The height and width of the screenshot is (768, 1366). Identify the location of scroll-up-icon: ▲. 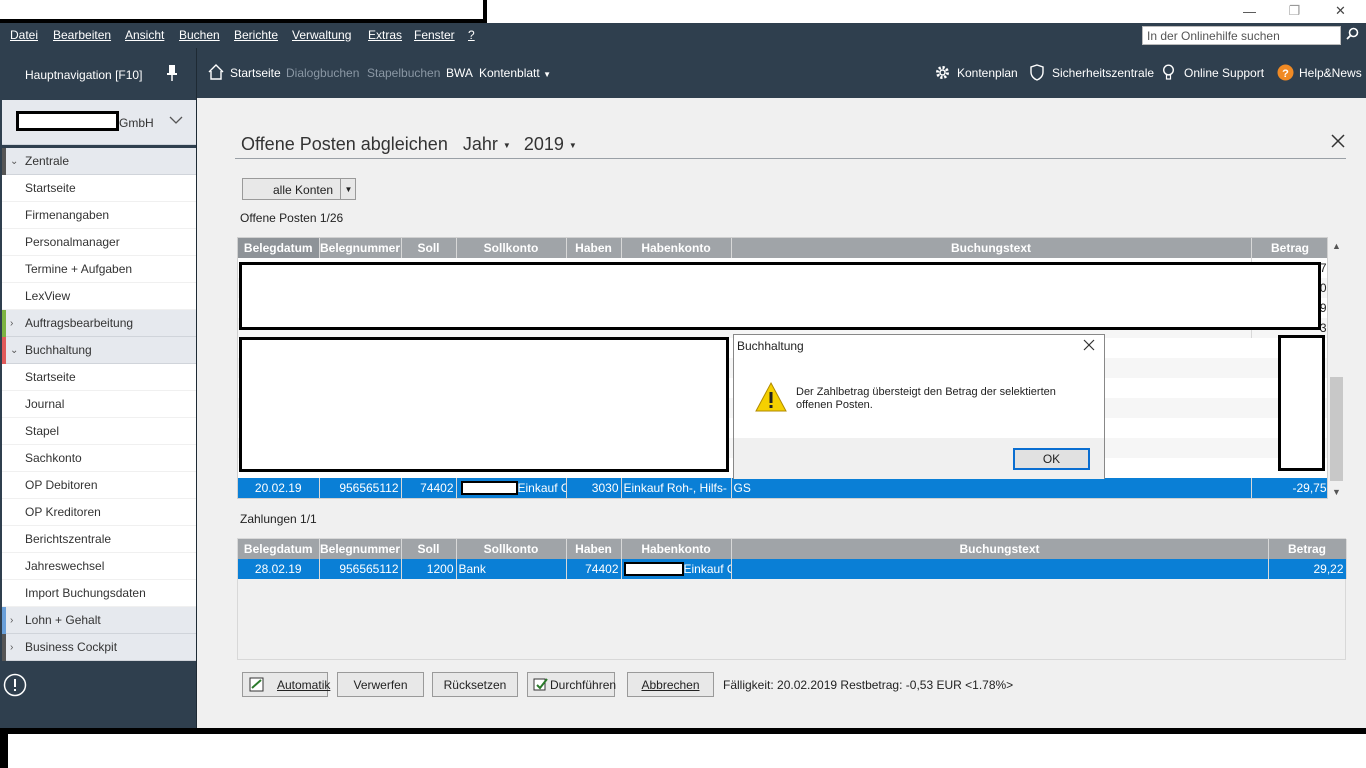
(1336, 246).